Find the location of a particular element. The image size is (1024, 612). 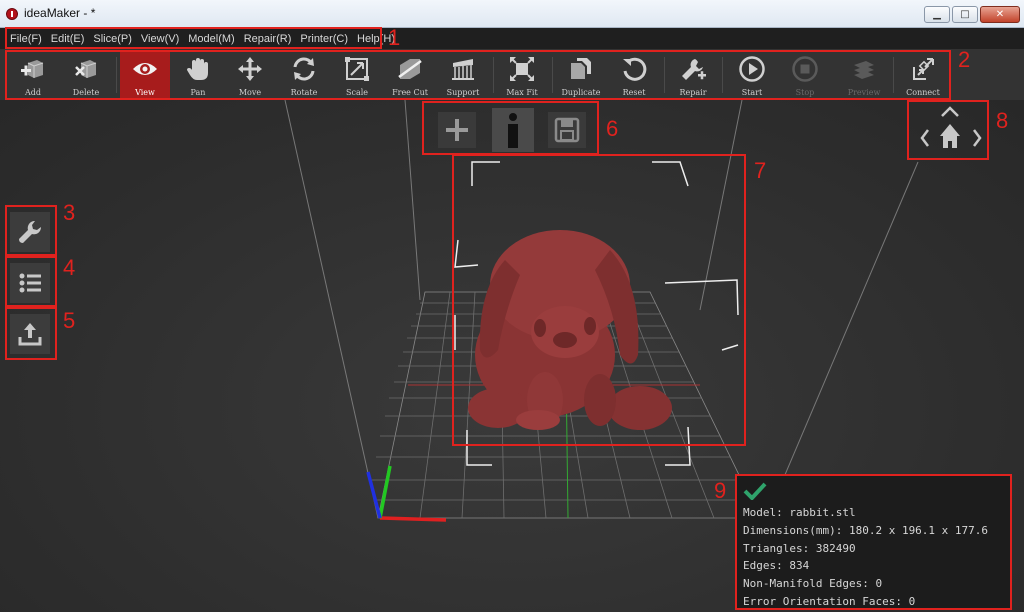

callout-number-1: 1 is located at coordinates (394, 37).